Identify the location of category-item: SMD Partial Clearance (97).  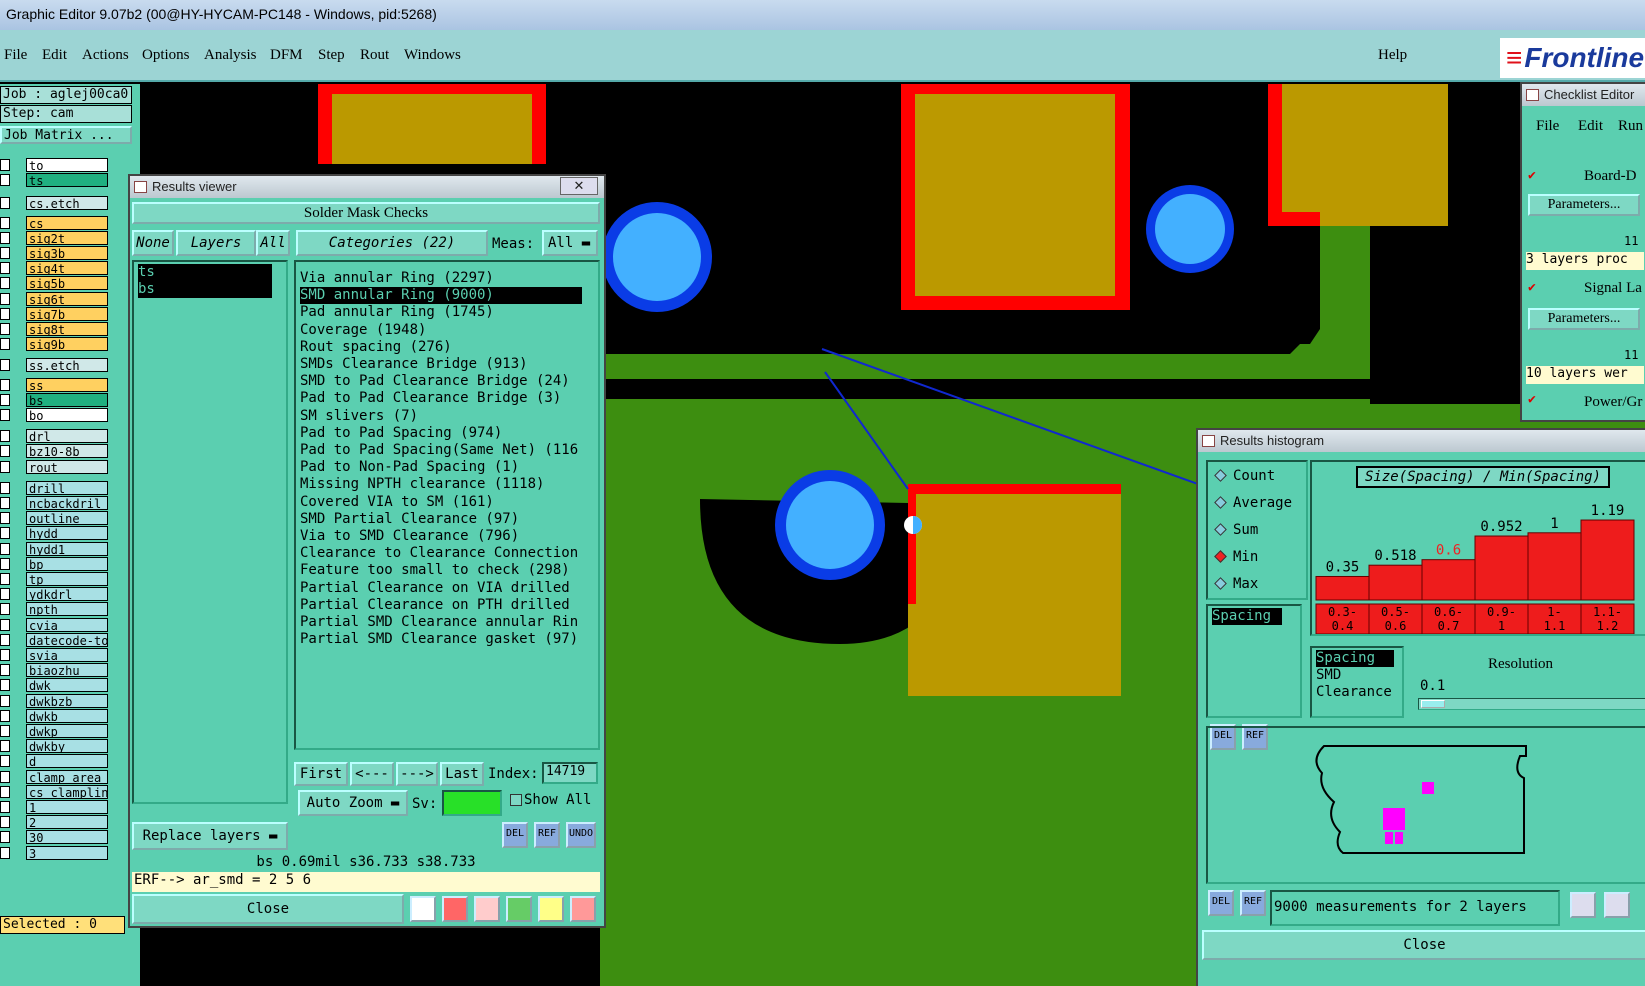
(409, 519).